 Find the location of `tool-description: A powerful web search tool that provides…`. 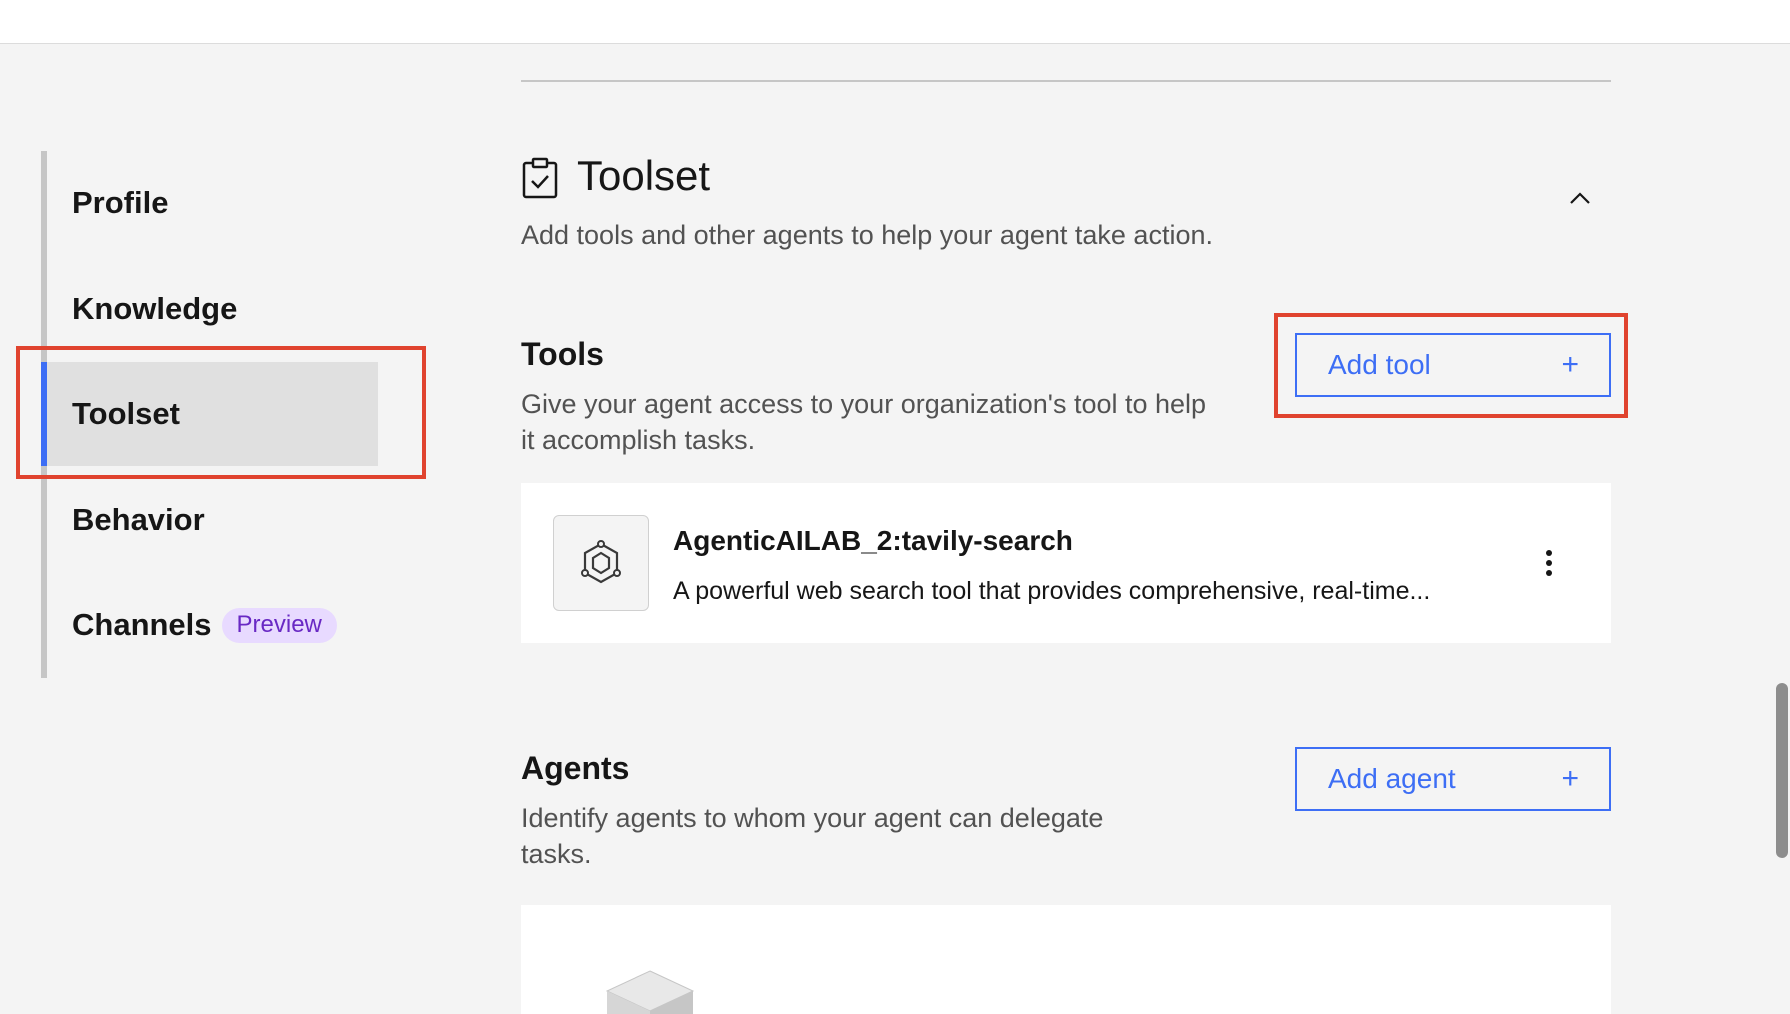

tool-description: A powerful web search tool that provides… is located at coordinates (1052, 591).